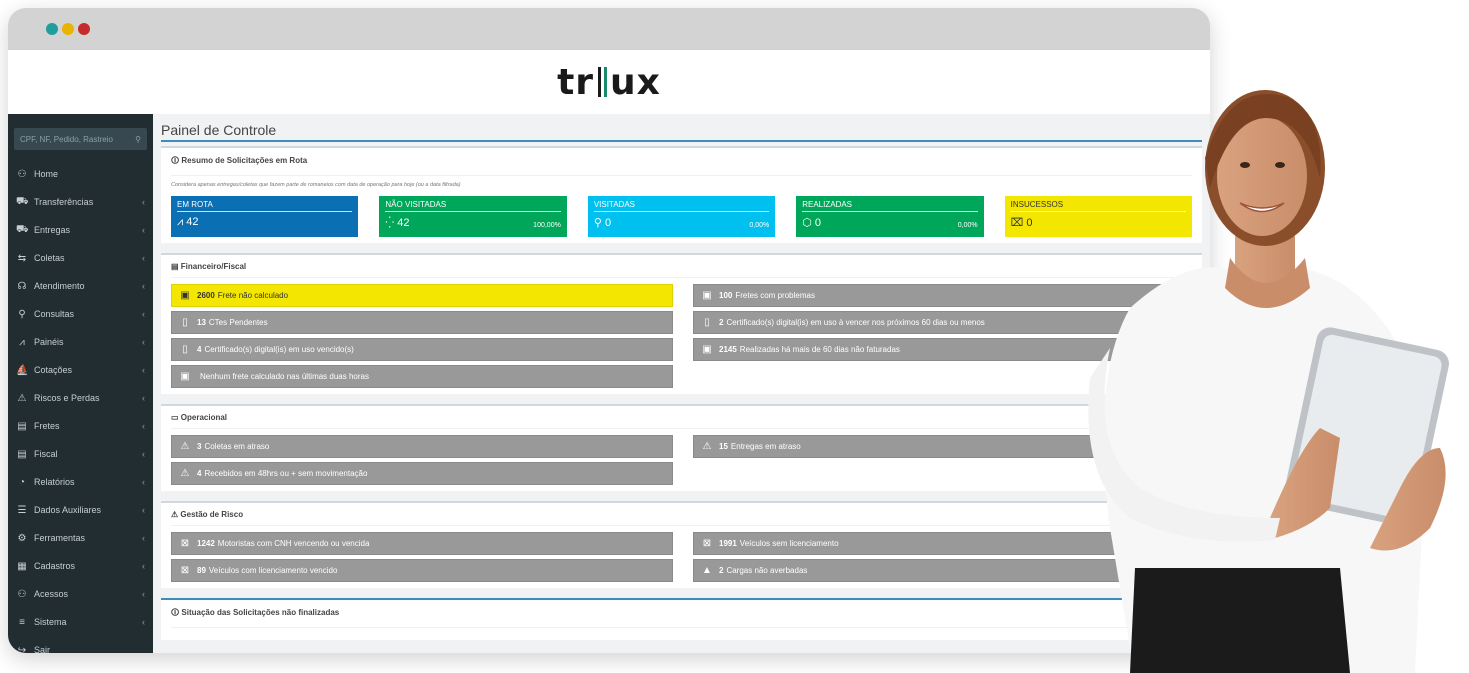 The height and width of the screenshot is (673, 1469). Describe the element at coordinates (80, 566) in the screenshot. I see `sidebar-item-cadastros: ▦ Cadastros ‹` at that location.